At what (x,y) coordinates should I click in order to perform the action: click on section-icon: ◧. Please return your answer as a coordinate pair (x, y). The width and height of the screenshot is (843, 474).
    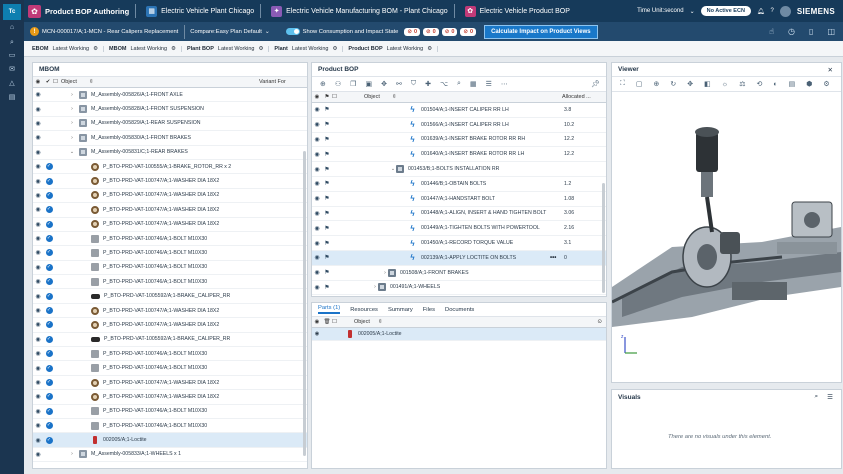
    Looking at the image, I should click on (707, 84).